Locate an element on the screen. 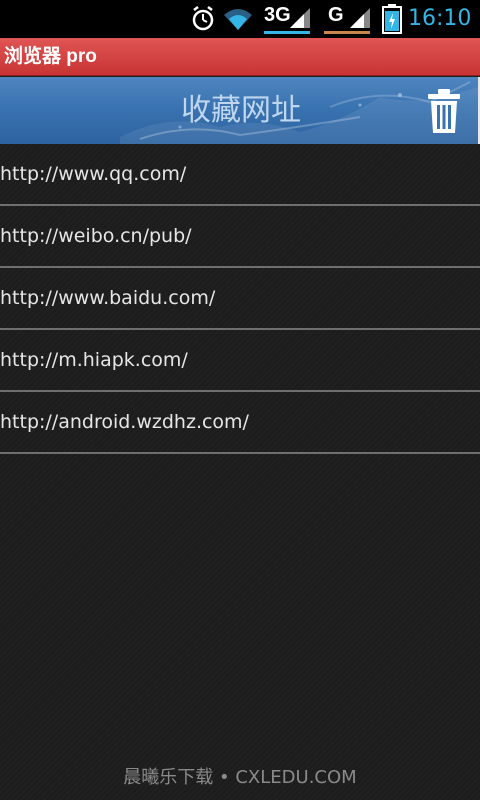 The image size is (480, 800). trash-icon is located at coordinates (444, 111).